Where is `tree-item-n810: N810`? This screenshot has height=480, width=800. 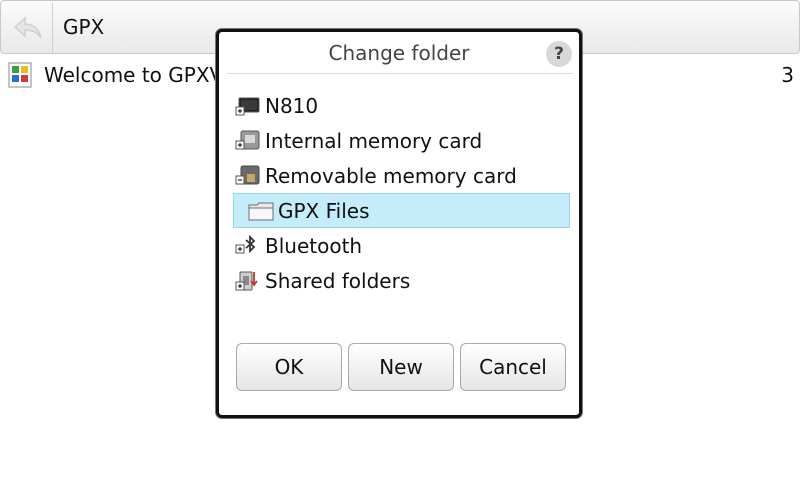
tree-item-n810: N810 is located at coordinates (401, 105).